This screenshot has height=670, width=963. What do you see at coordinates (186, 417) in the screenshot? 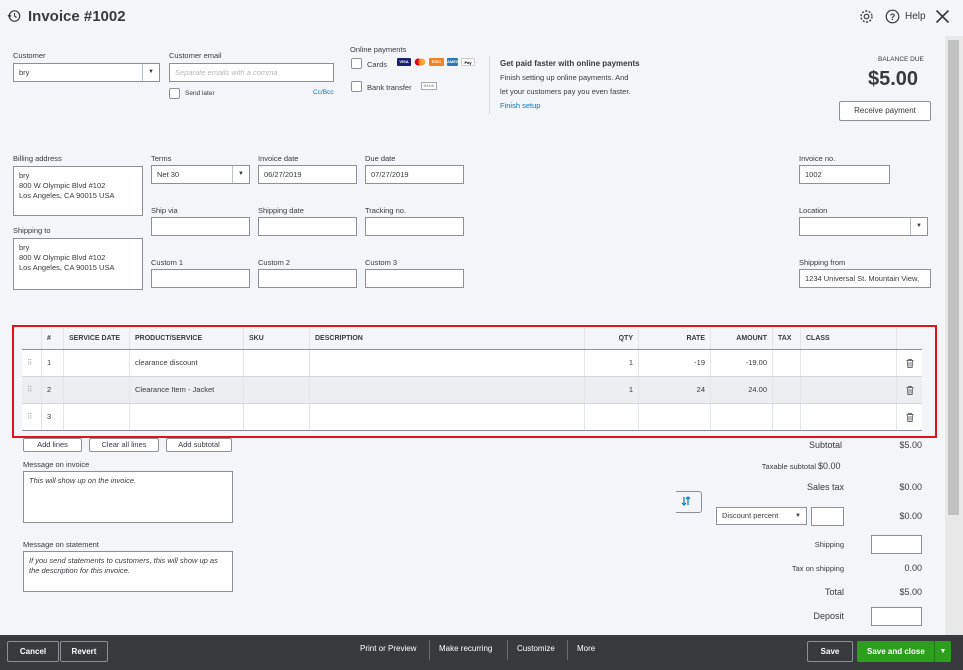
I see `row-product` at bounding box center [186, 417].